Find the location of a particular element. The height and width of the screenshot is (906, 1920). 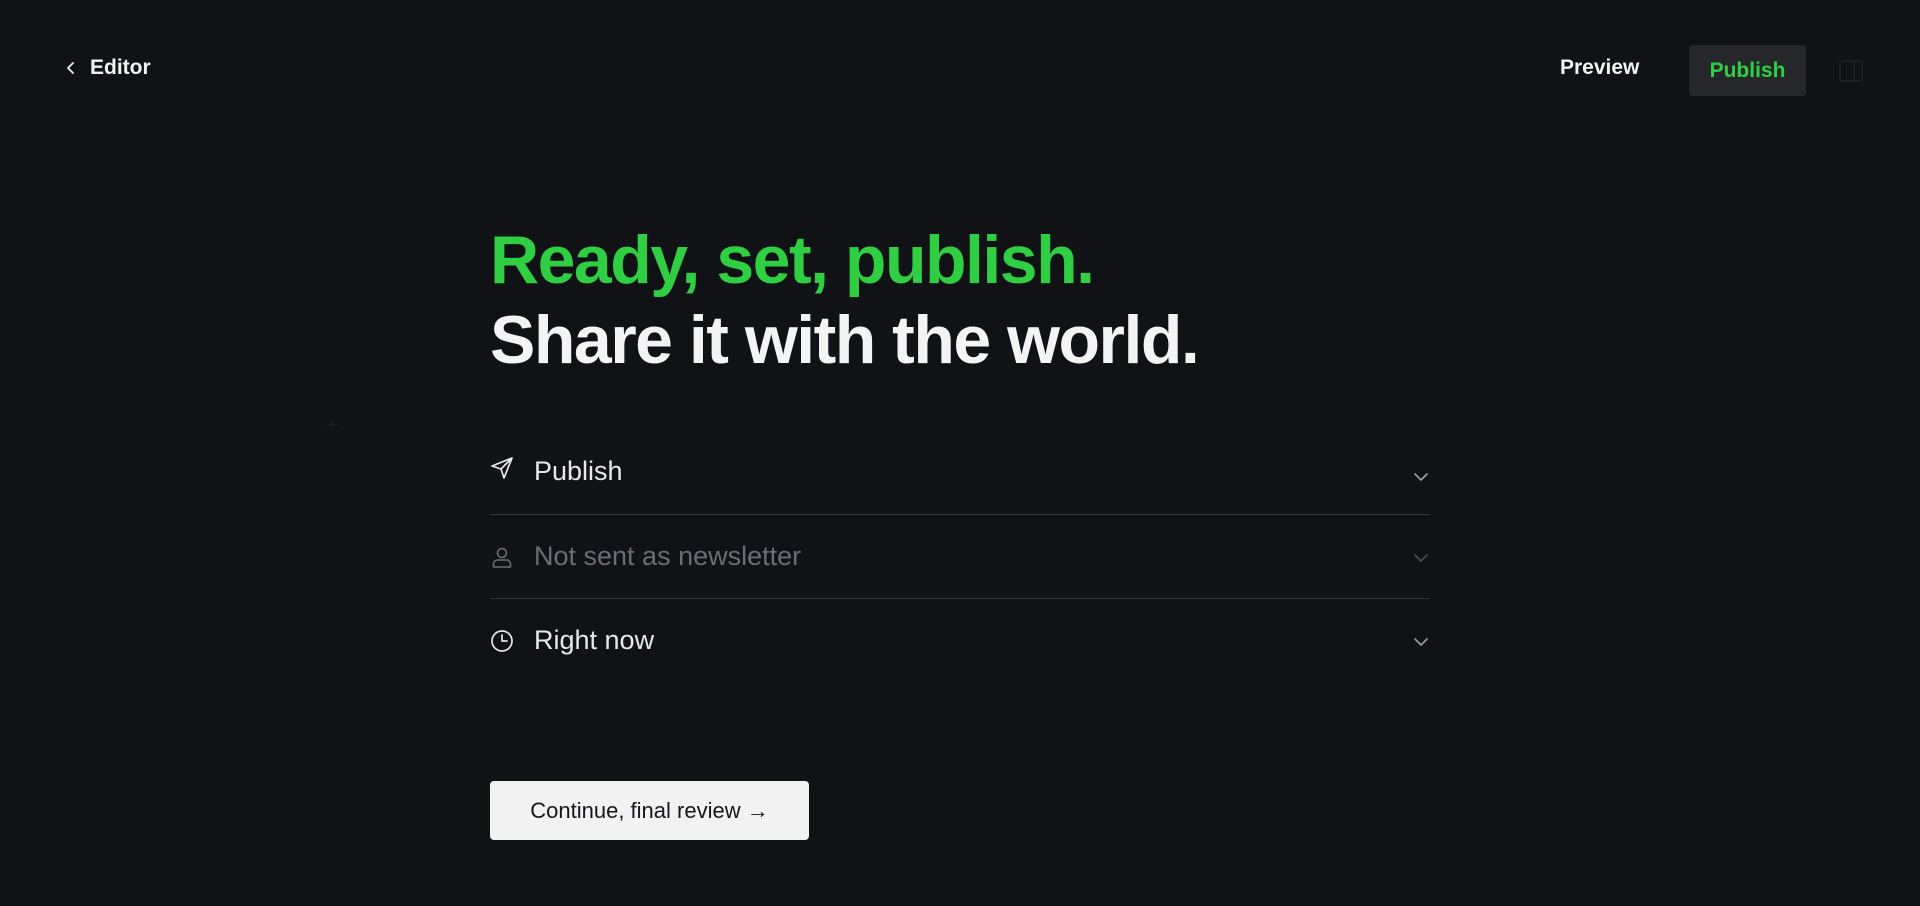

preview-button: Preview is located at coordinates (1599, 68).